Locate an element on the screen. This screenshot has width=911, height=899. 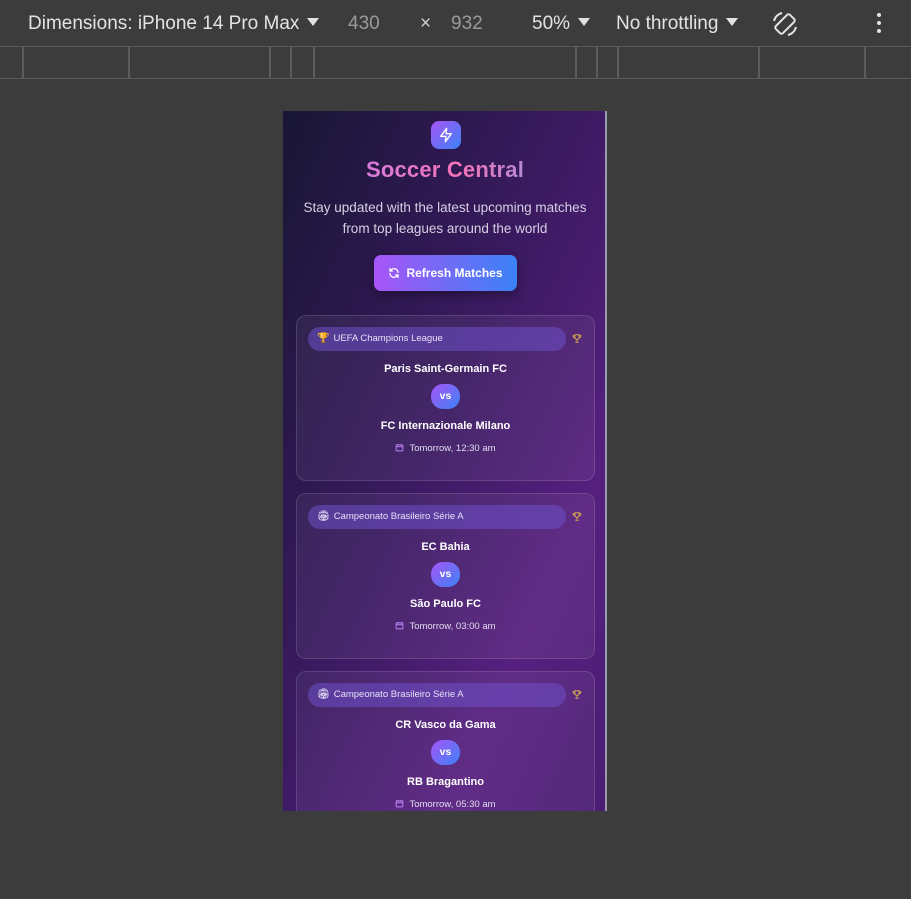
match-time: Tomorrow, 12:30 am is located at coordinates (445, 448).